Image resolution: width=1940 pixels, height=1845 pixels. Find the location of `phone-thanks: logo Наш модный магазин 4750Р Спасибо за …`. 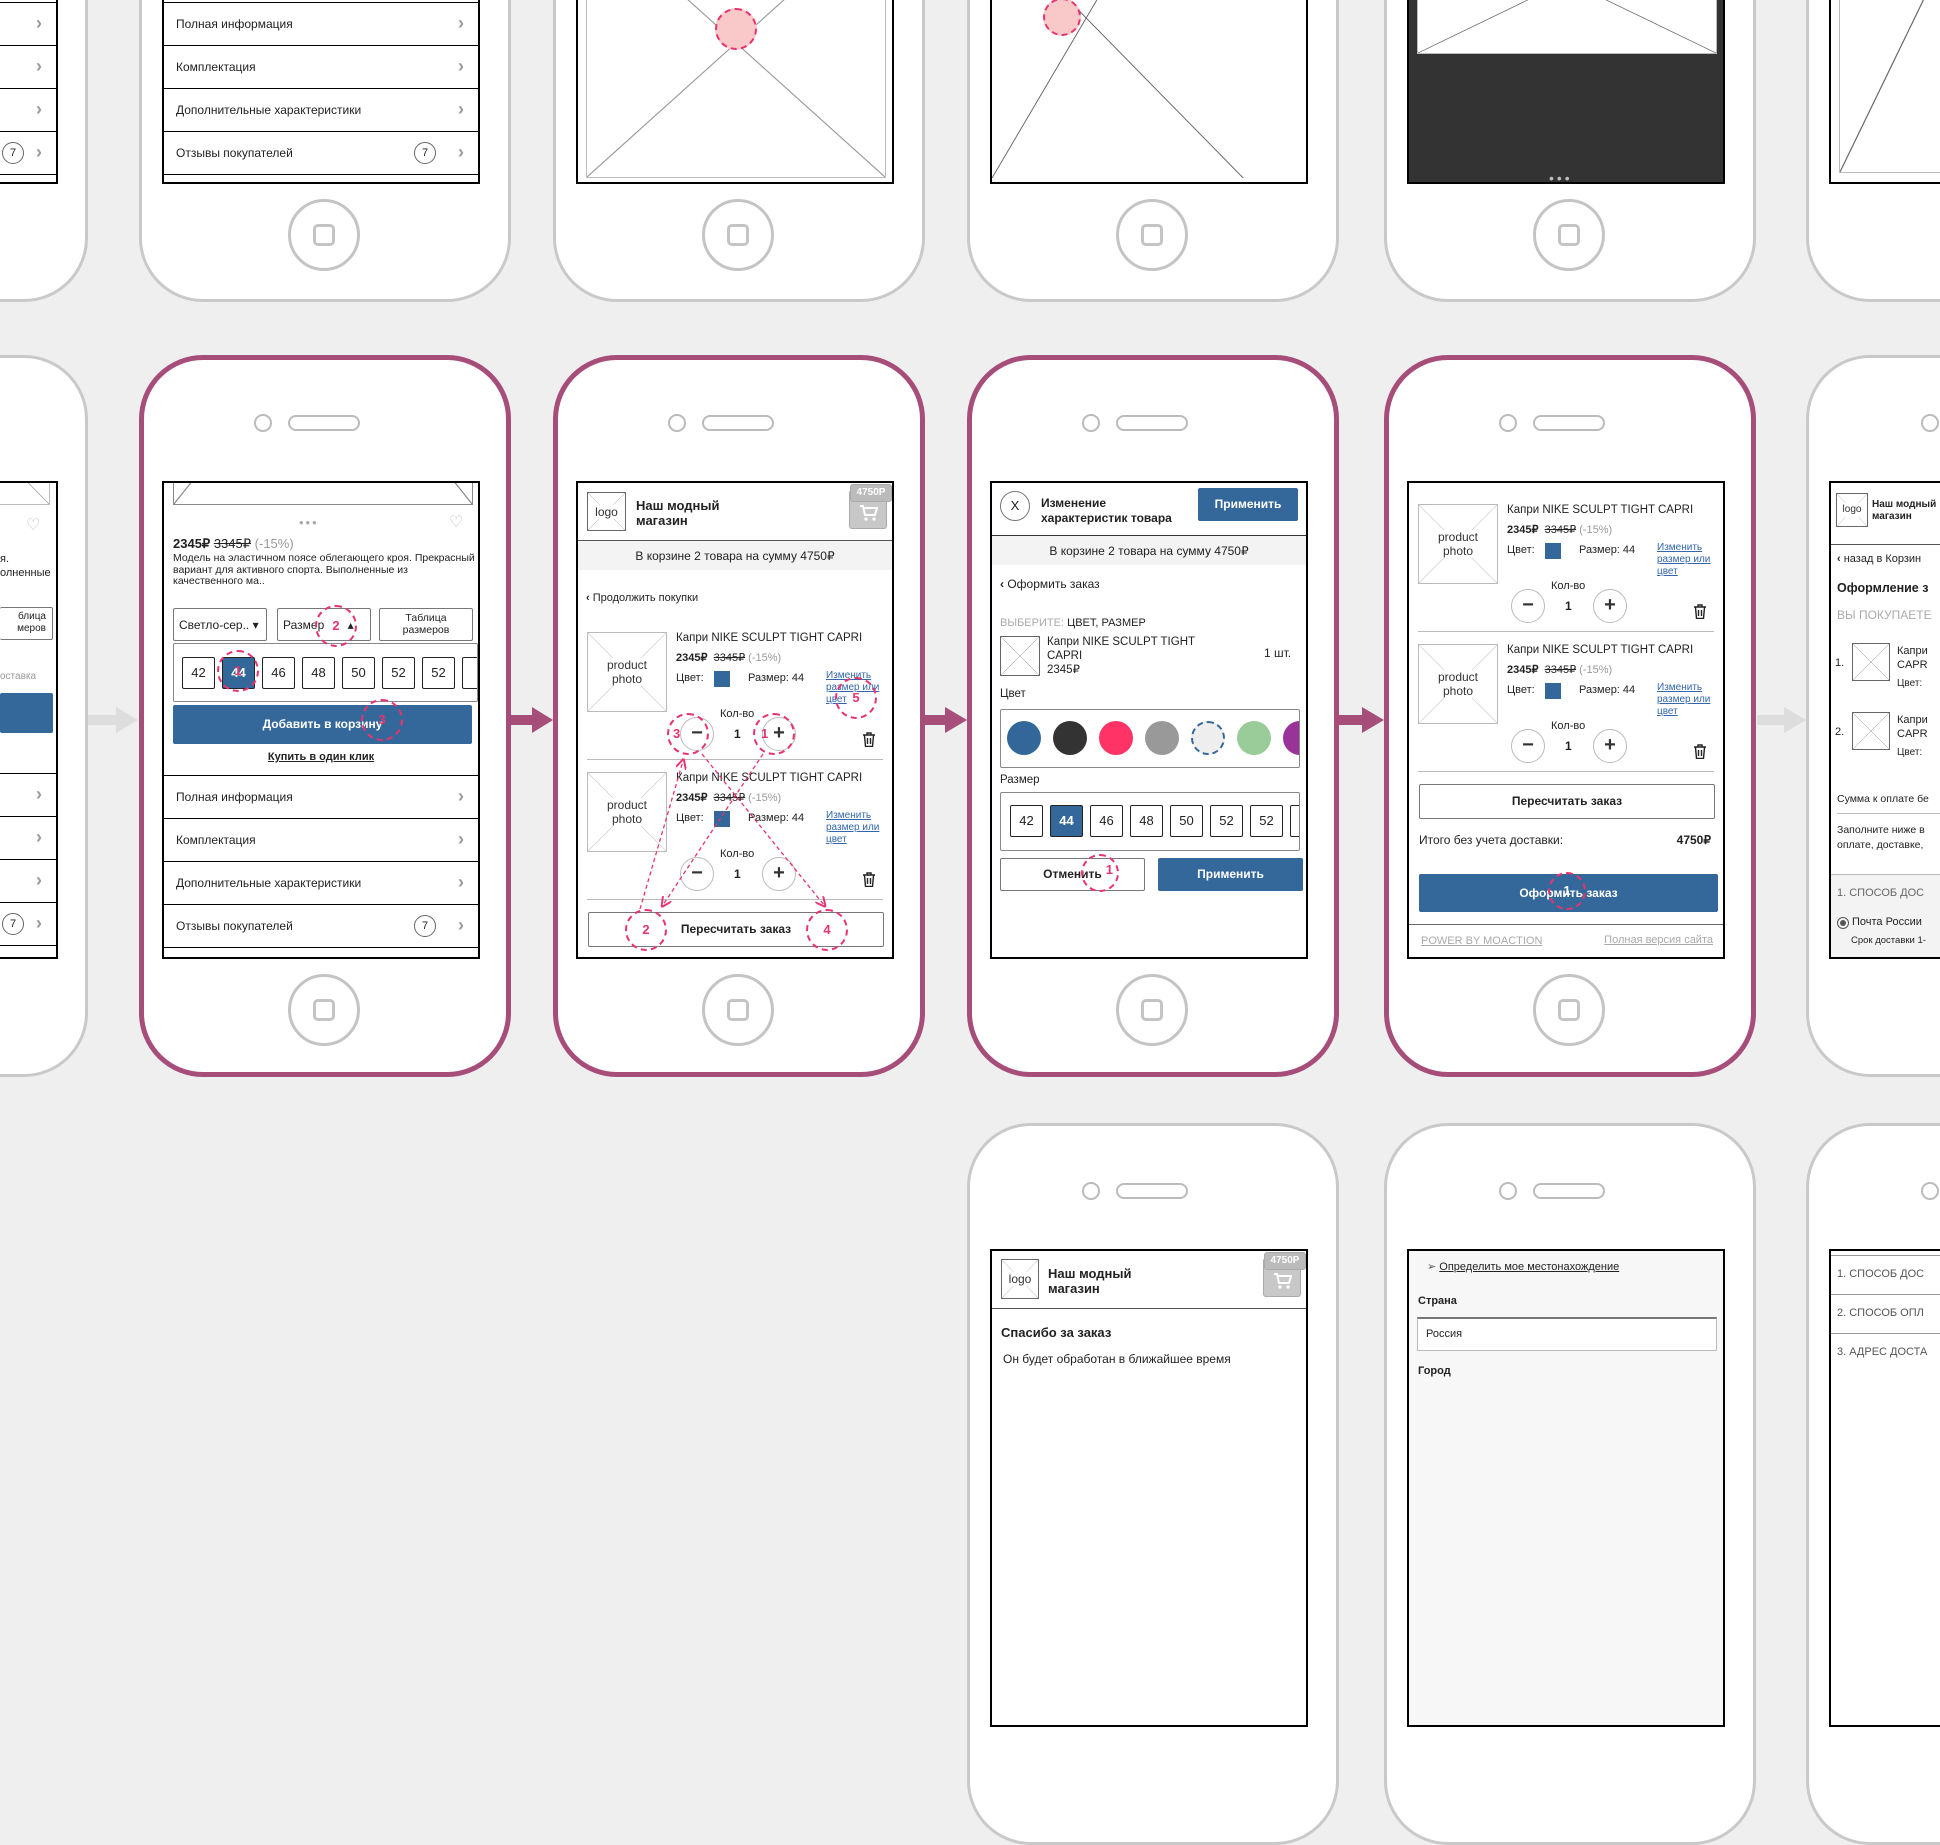

phone-thanks: logo Наш модный магазин 4750Р Спасибо за … is located at coordinates (1153, 1484).